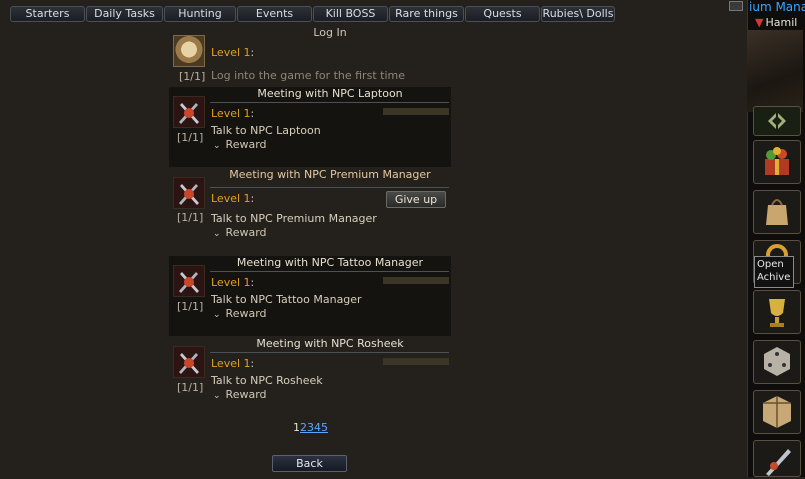 Image resolution: width=805 pixels, height=479 pixels. Describe the element at coordinates (124, 14) in the screenshot. I see `tab-daily-tasks: Daily Tasks` at that location.